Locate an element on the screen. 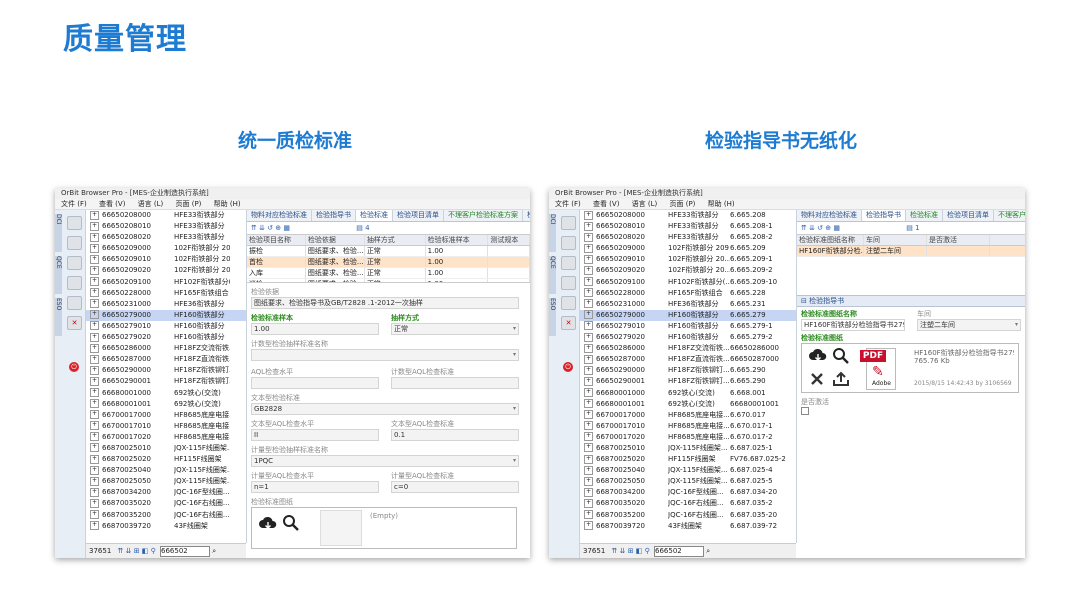 The width and height of the screenshot is (1080, 608). pdf-file-icon: PDF ✎ Adobe is located at coordinates (878, 368).